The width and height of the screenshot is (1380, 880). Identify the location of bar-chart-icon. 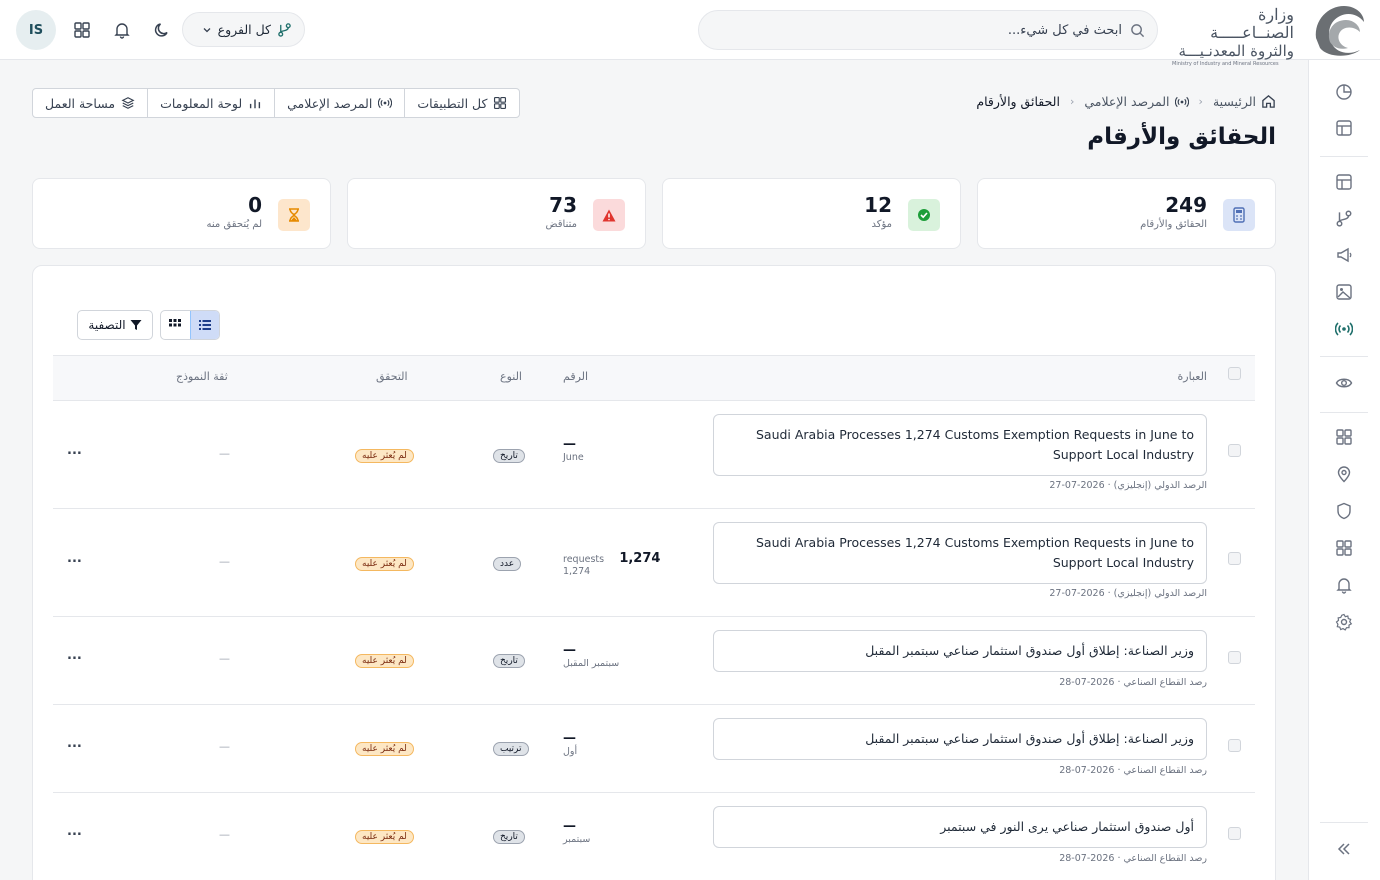
(255, 104).